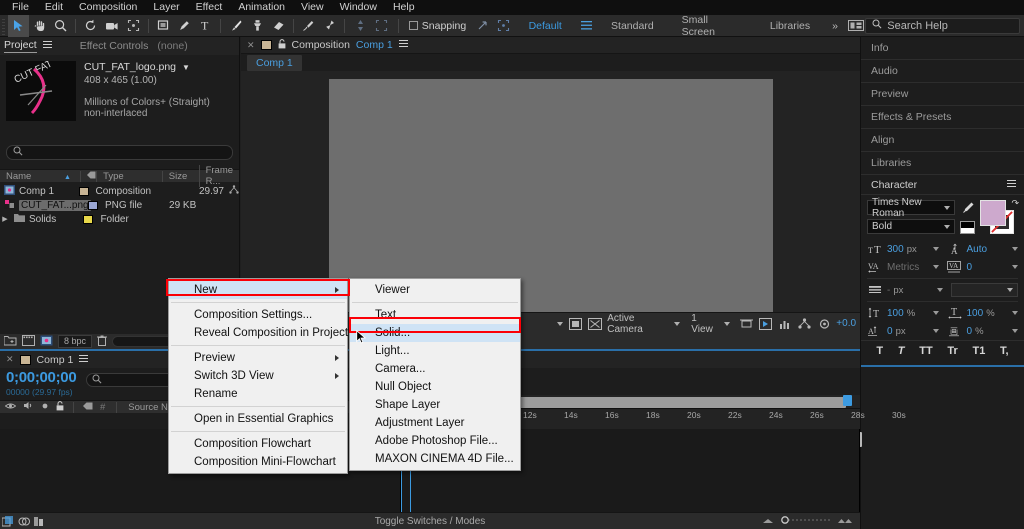  What do you see at coordinates (712, 26) in the screenshot?
I see `workspace-small-screen: Small Screen` at bounding box center [712, 26].